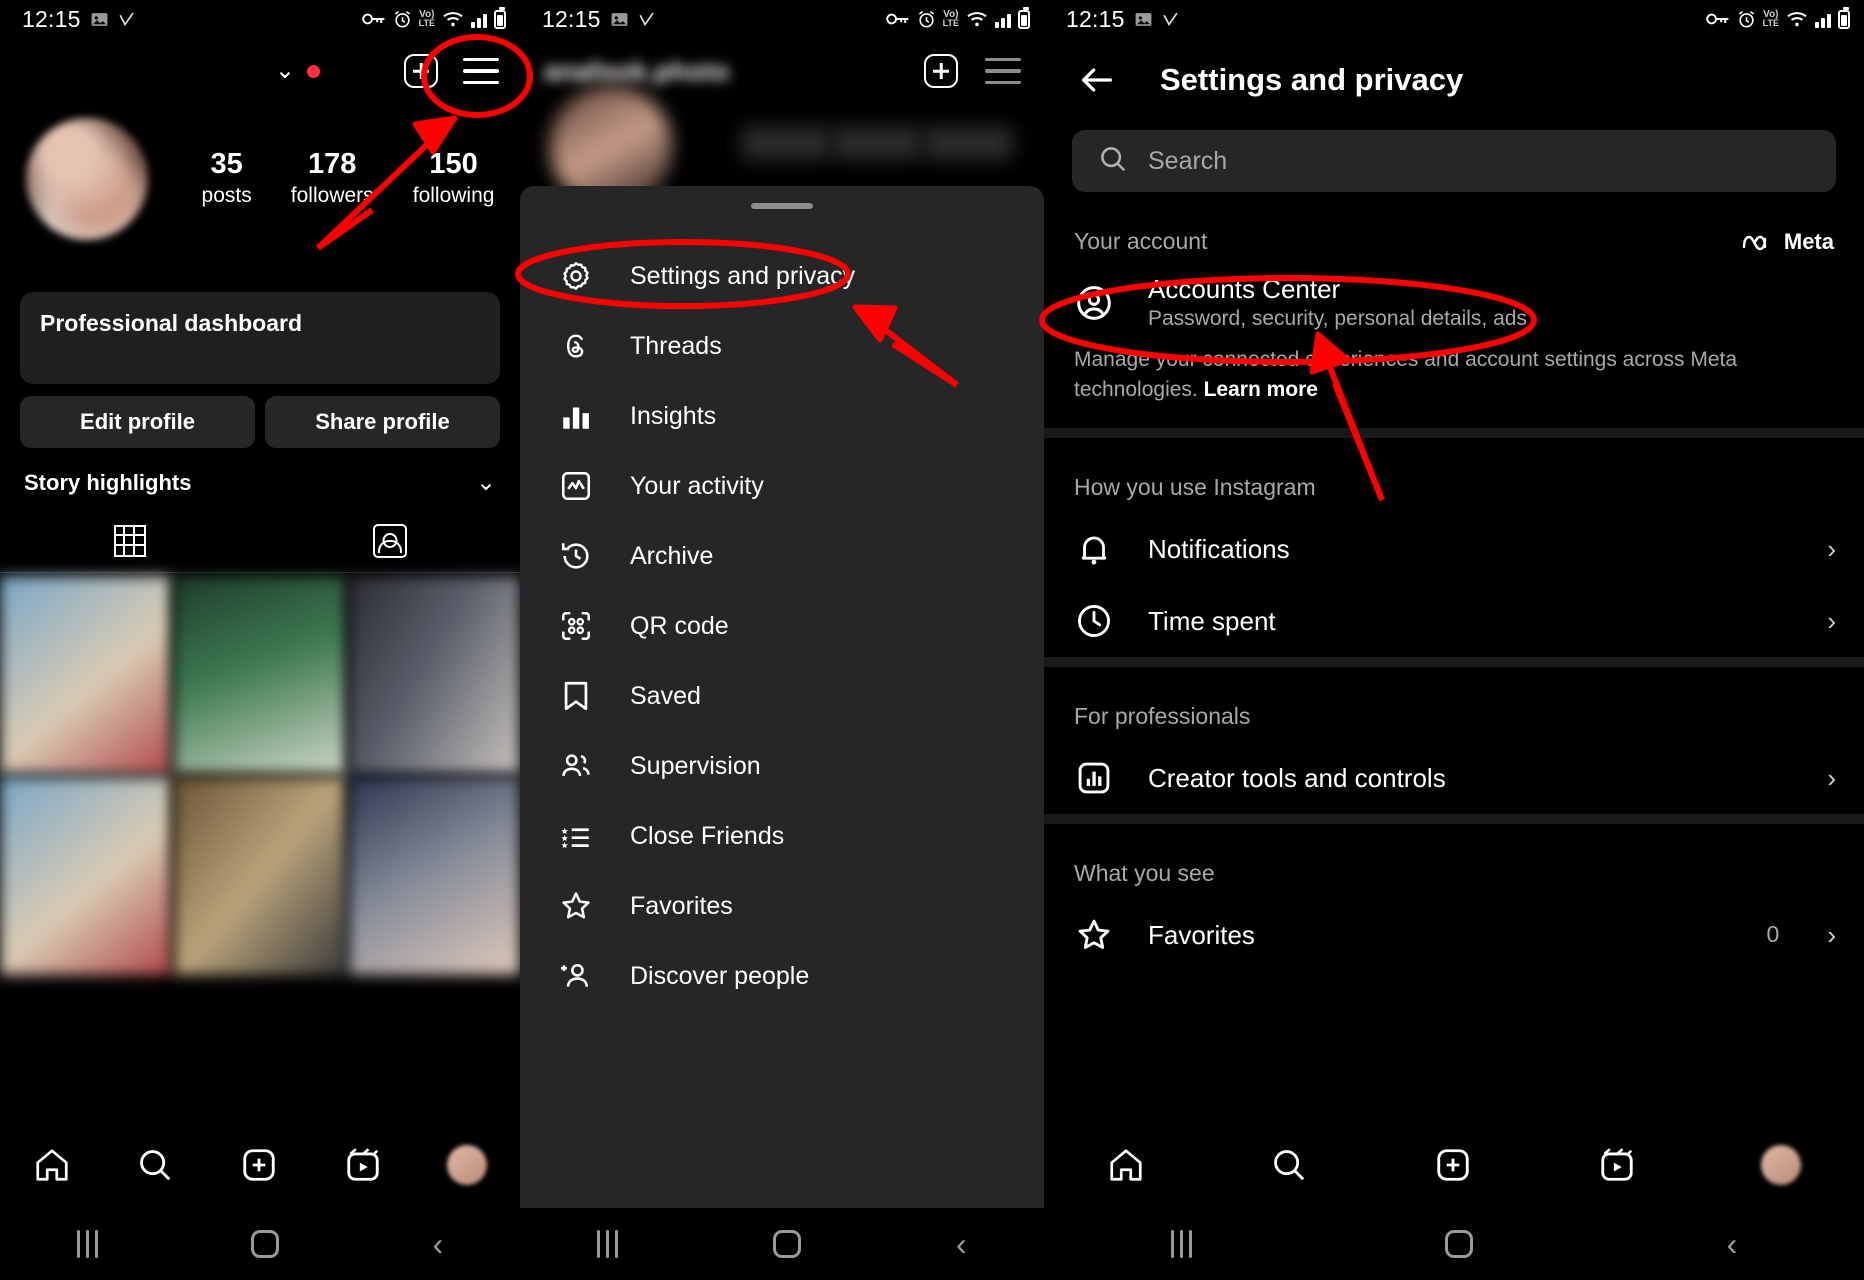 This screenshot has height=1280, width=1864. Describe the element at coordinates (1212, 620) in the screenshot. I see `row-label: Time spent` at that location.